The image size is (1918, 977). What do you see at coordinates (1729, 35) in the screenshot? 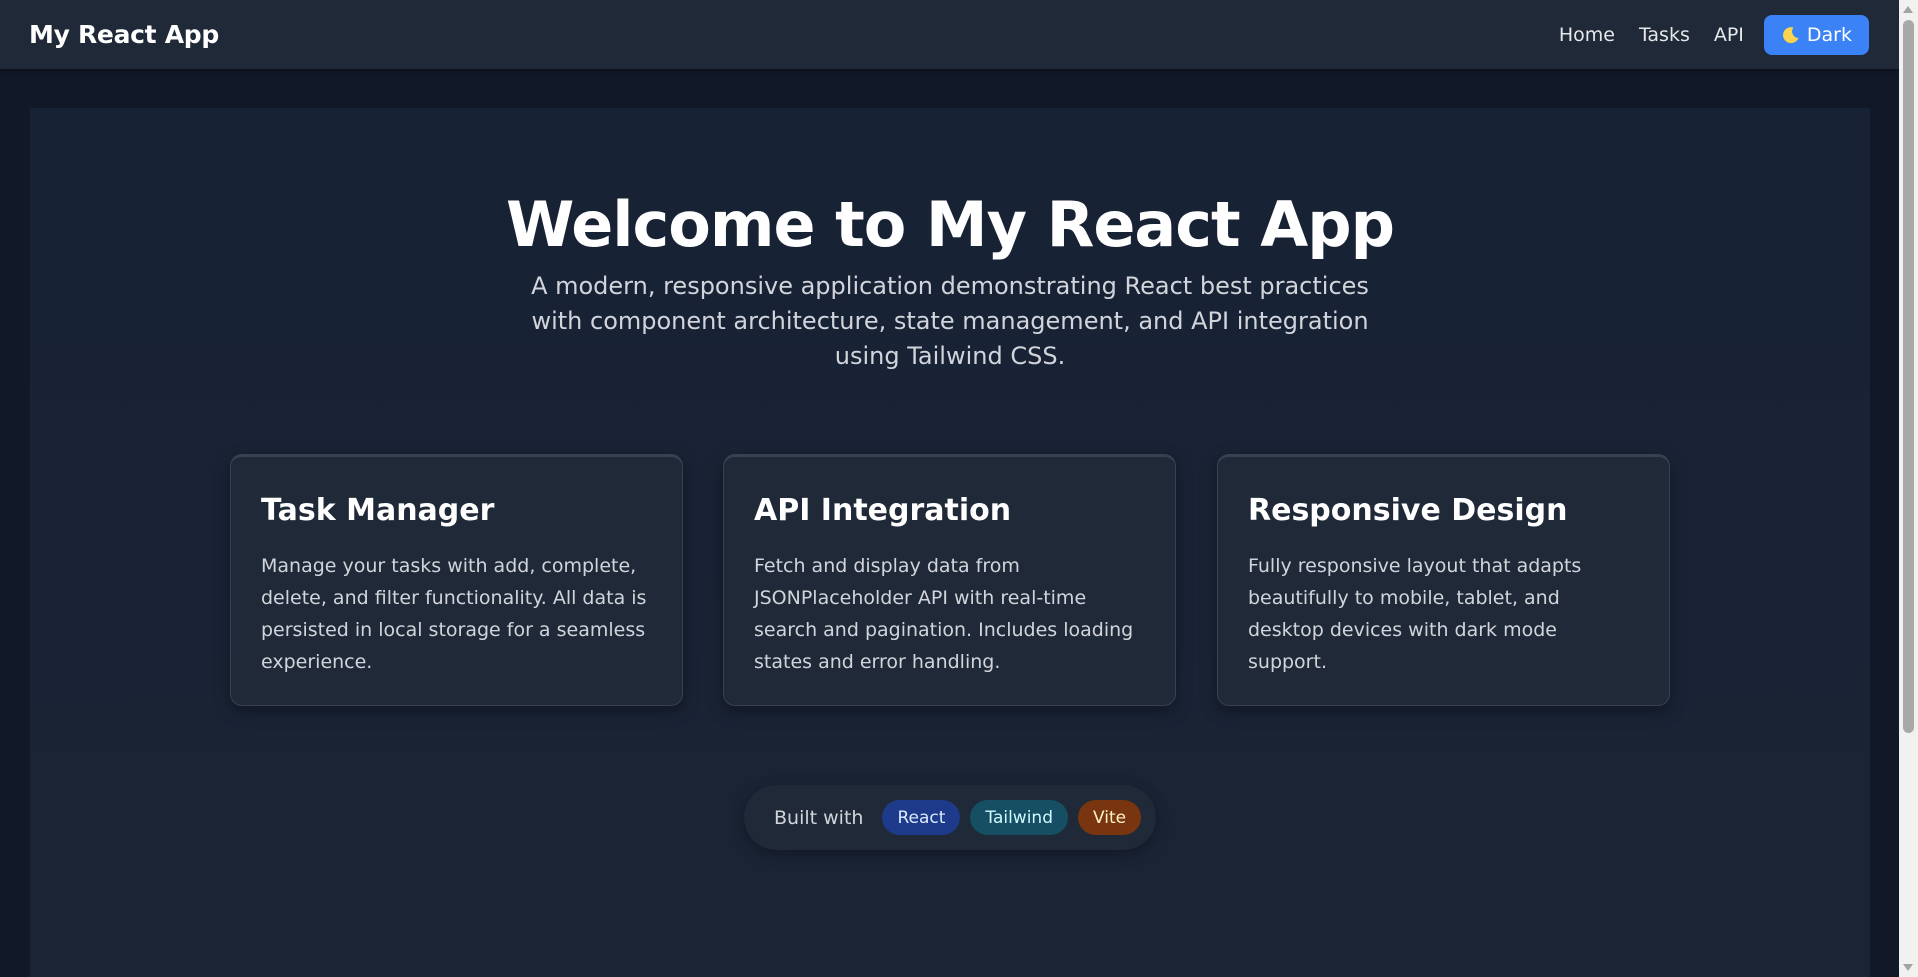
I see `nav-link-api: API` at bounding box center [1729, 35].